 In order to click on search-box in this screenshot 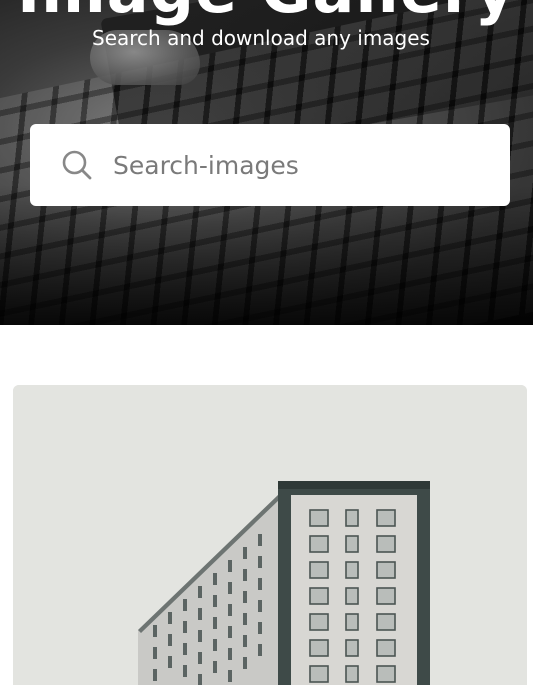, I will do `click(270, 165)`.